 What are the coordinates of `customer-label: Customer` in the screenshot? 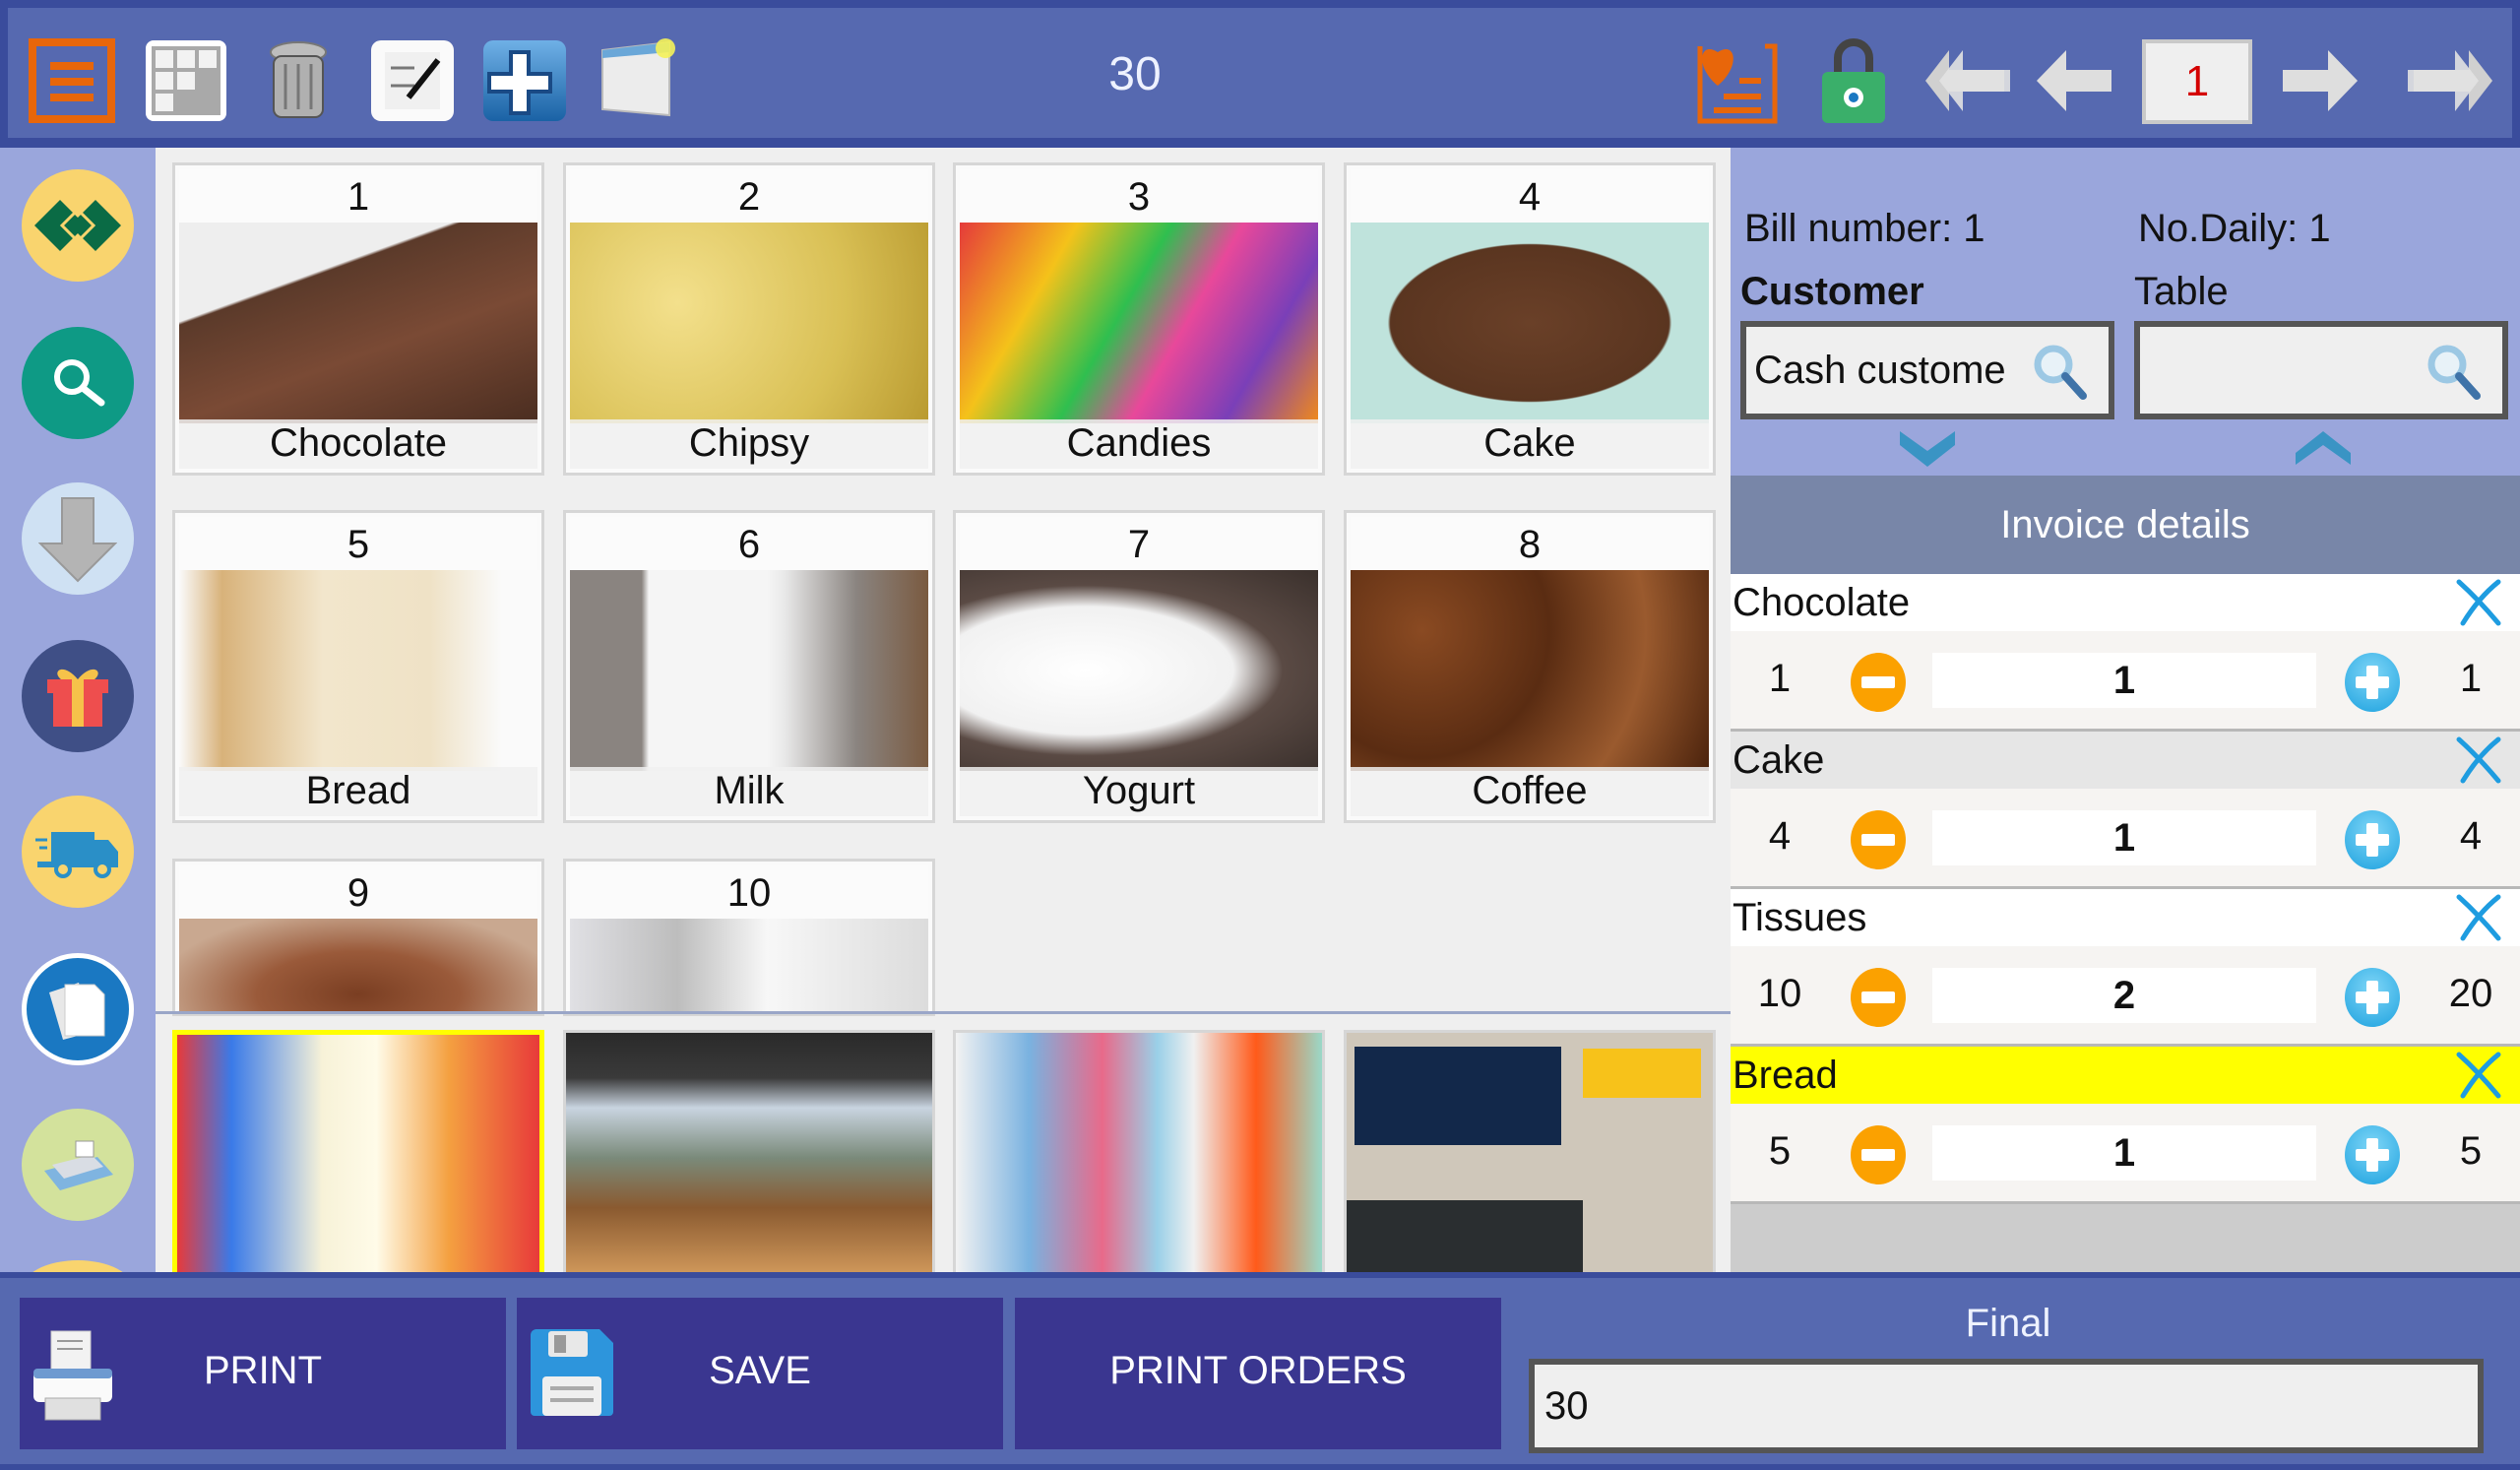 It's located at (1832, 291).